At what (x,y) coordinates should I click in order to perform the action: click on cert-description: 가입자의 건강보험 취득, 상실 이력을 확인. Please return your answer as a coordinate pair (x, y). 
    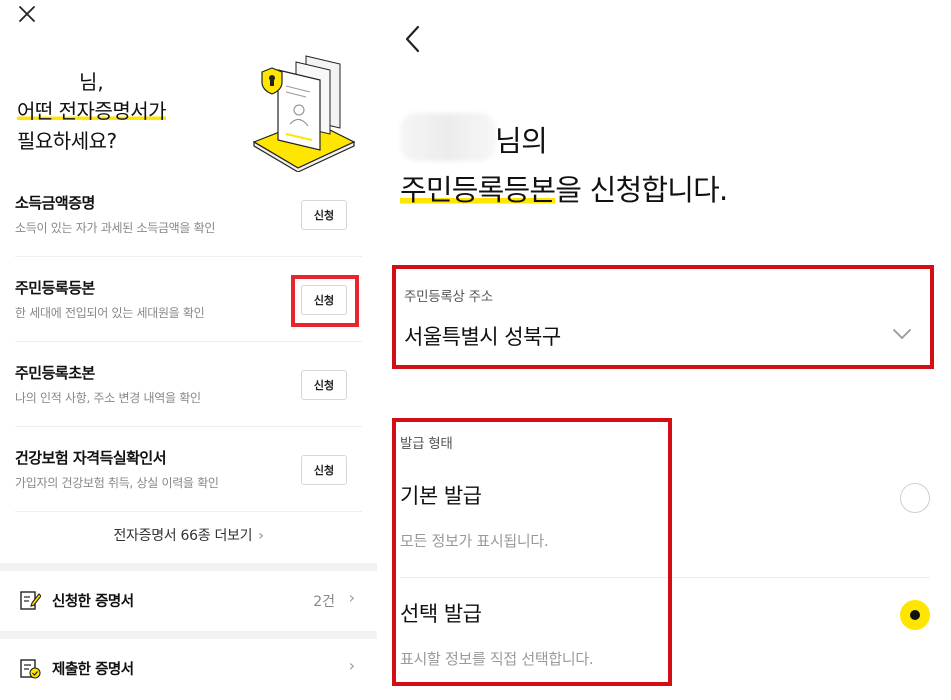
    Looking at the image, I should click on (117, 483).